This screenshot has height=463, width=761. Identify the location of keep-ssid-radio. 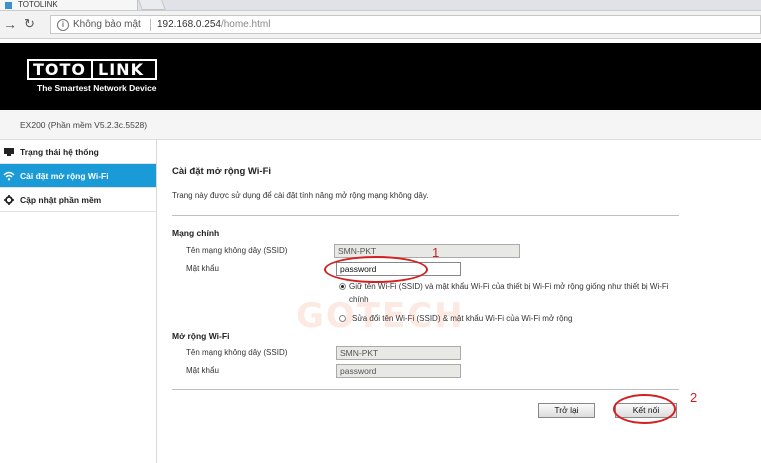
(342, 286).